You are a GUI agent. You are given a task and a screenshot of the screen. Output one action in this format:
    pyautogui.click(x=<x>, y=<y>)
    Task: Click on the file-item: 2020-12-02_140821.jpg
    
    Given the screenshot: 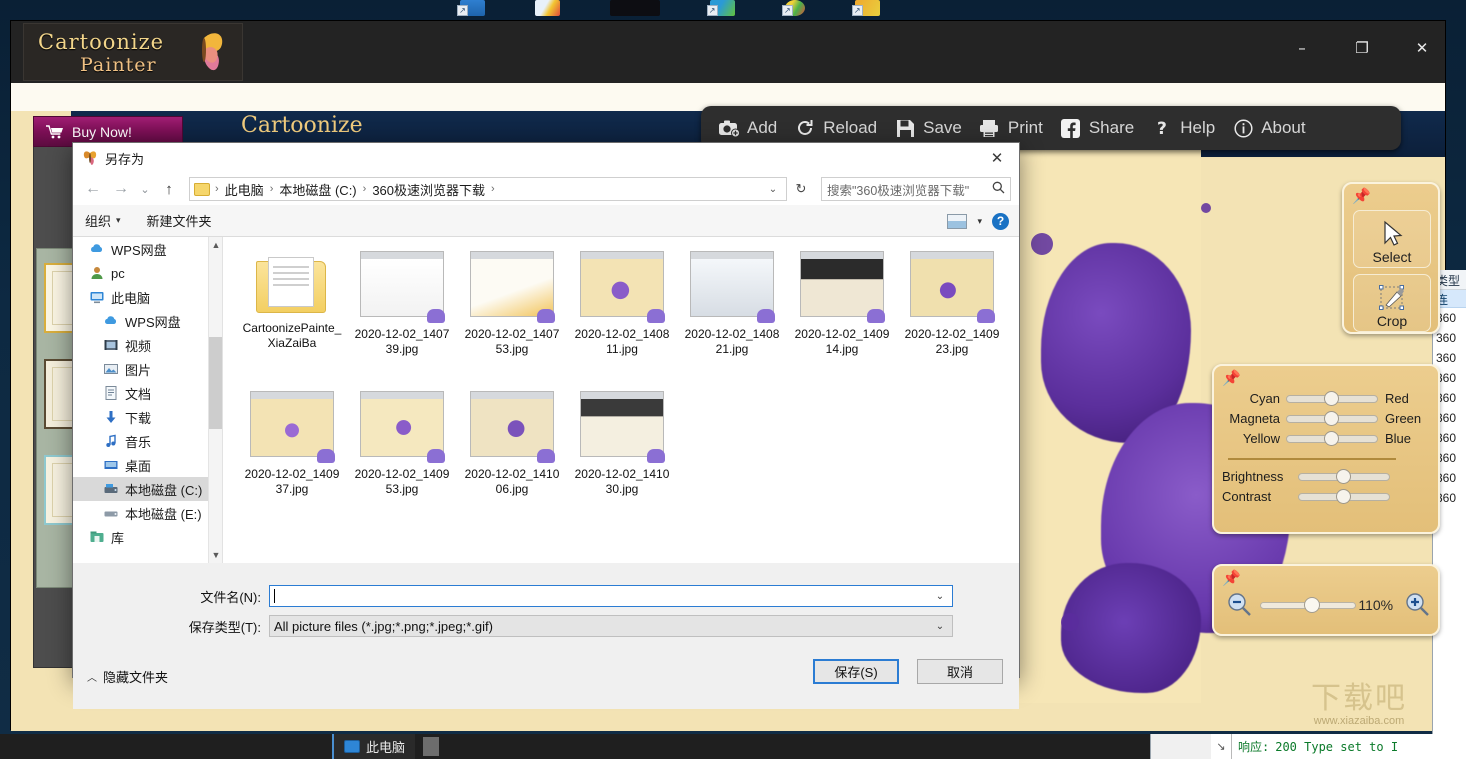 What is the action you would take?
    pyautogui.click(x=732, y=321)
    